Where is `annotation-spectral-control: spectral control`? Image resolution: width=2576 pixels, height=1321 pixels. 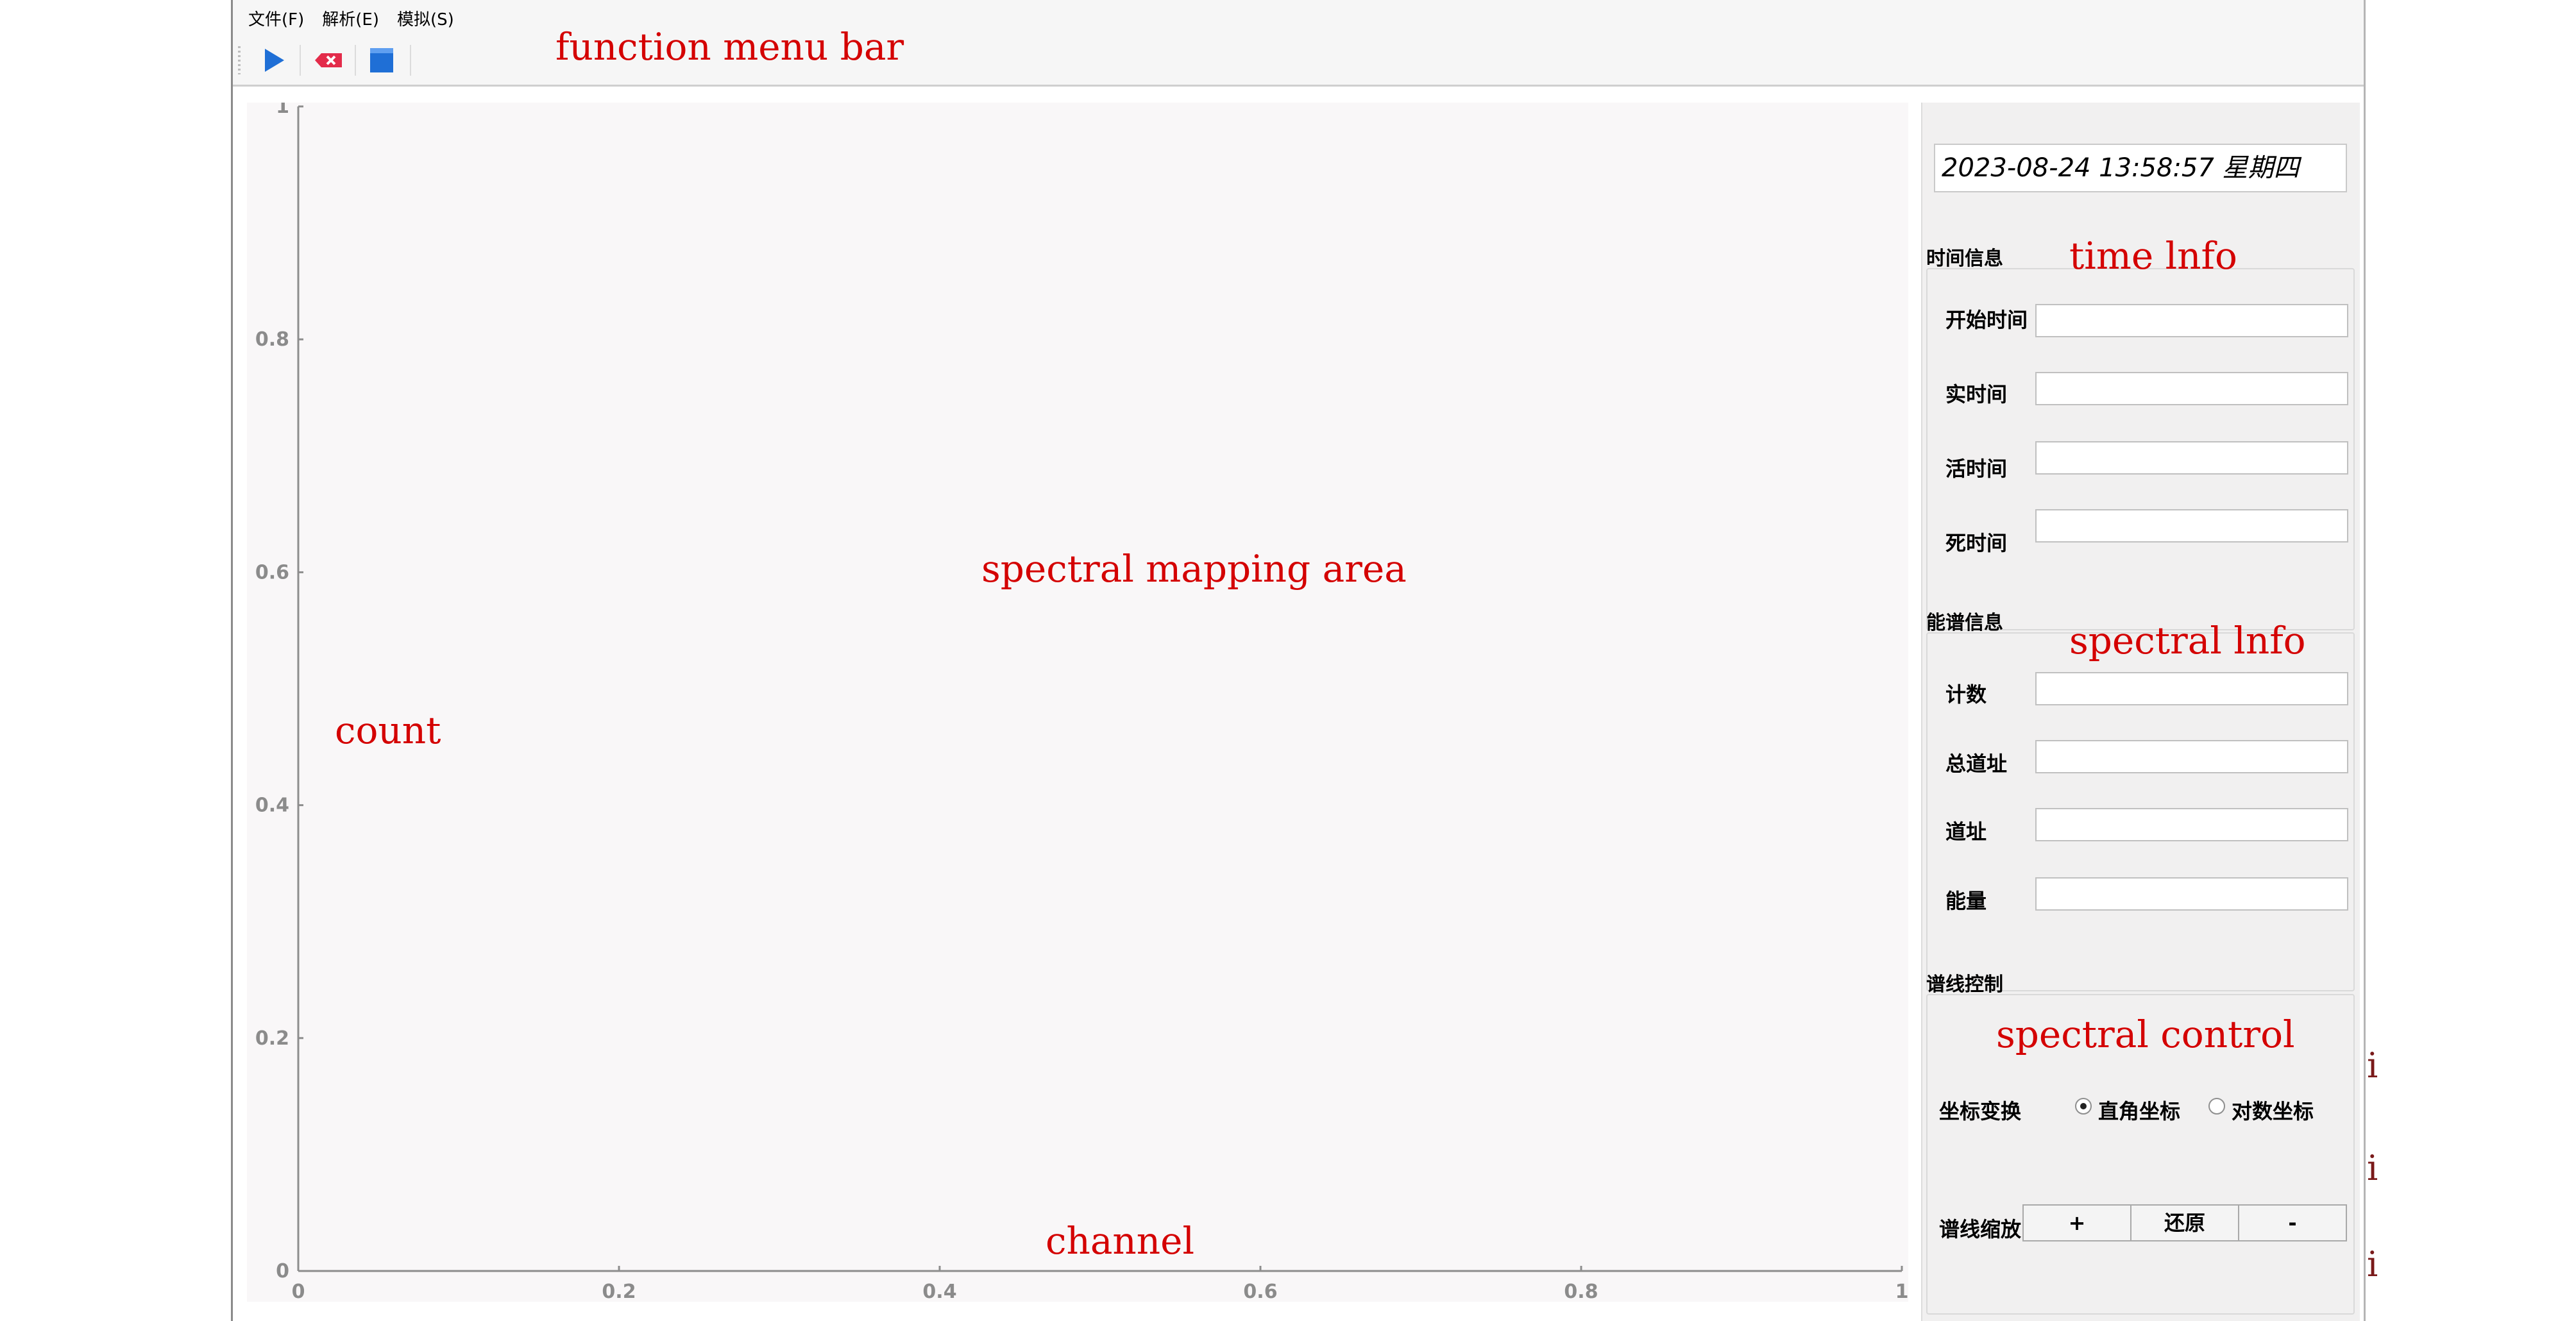
annotation-spectral-control: spectral control is located at coordinates (2145, 1034).